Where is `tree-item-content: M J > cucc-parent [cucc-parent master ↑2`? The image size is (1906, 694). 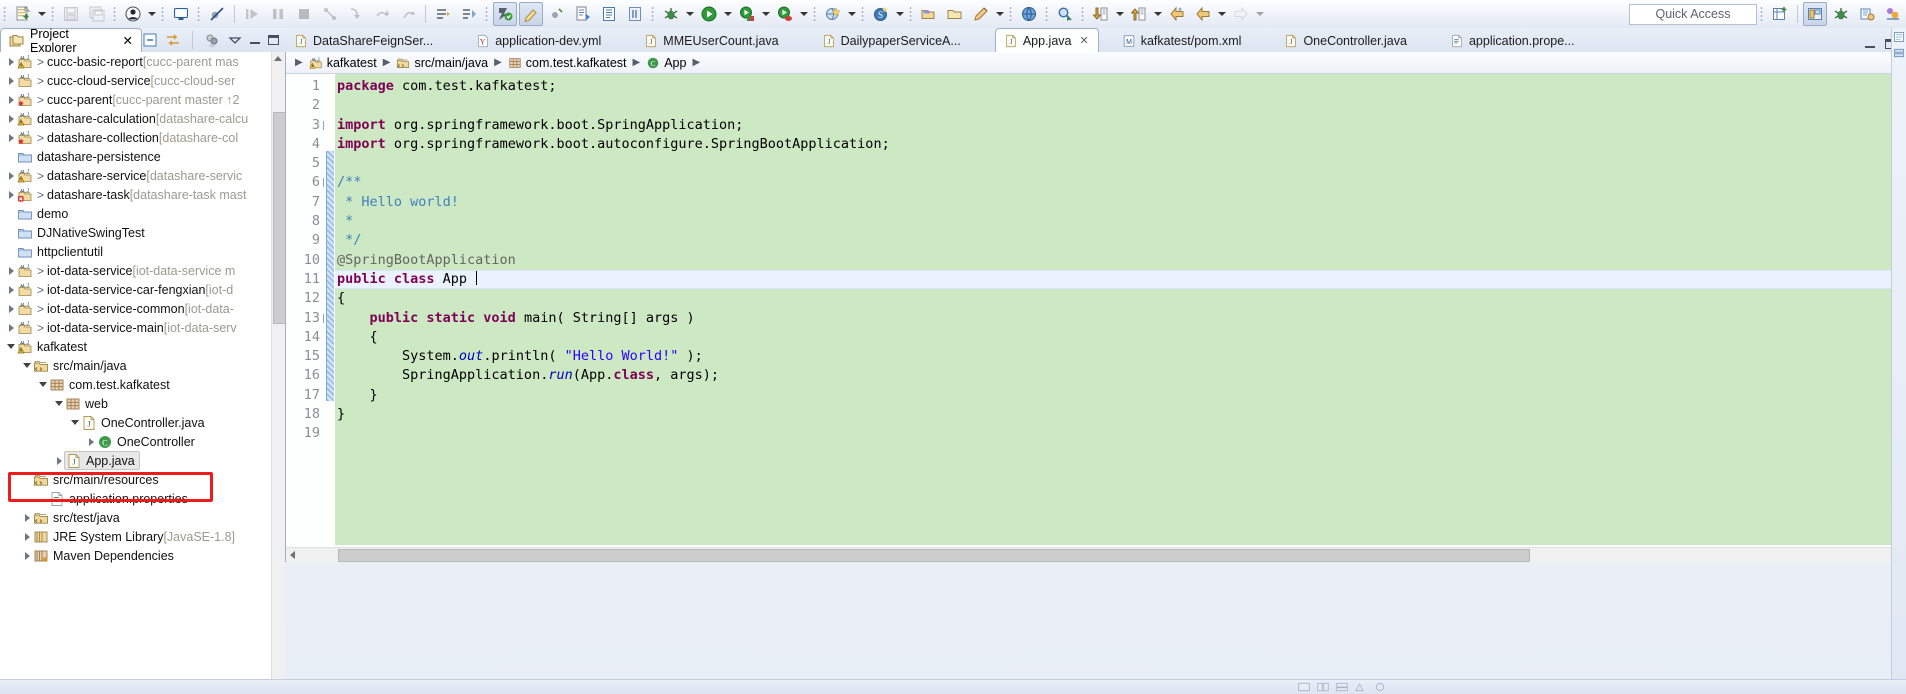 tree-item-content: M J > cucc-parent [cucc-parent master ↑2 is located at coordinates (128, 100).